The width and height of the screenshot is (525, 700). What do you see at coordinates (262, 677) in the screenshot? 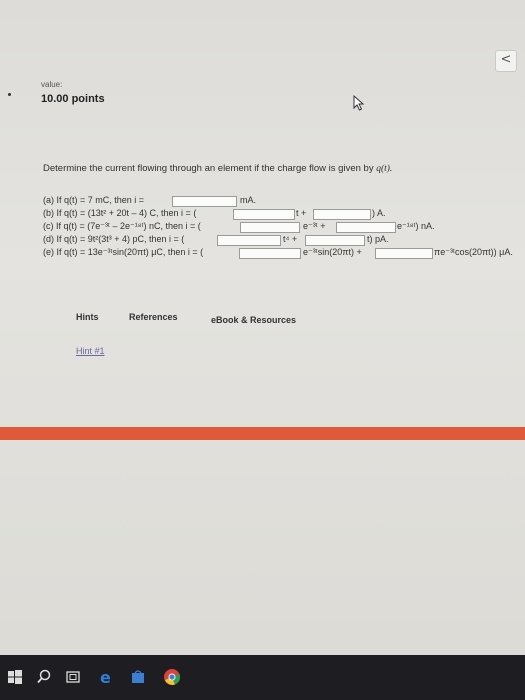
I see `windows-taskbar: e` at bounding box center [262, 677].